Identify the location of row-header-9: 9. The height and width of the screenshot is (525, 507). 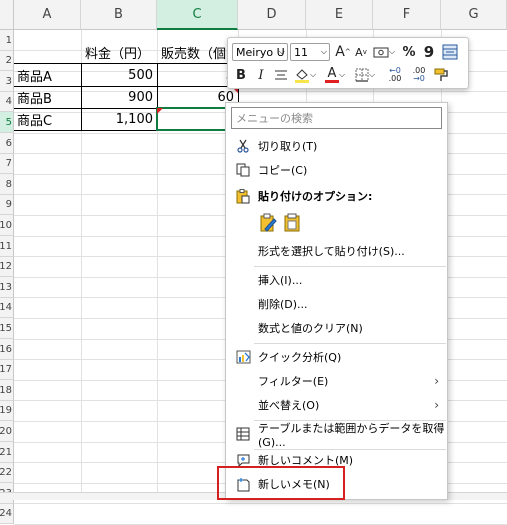
(7, 205).